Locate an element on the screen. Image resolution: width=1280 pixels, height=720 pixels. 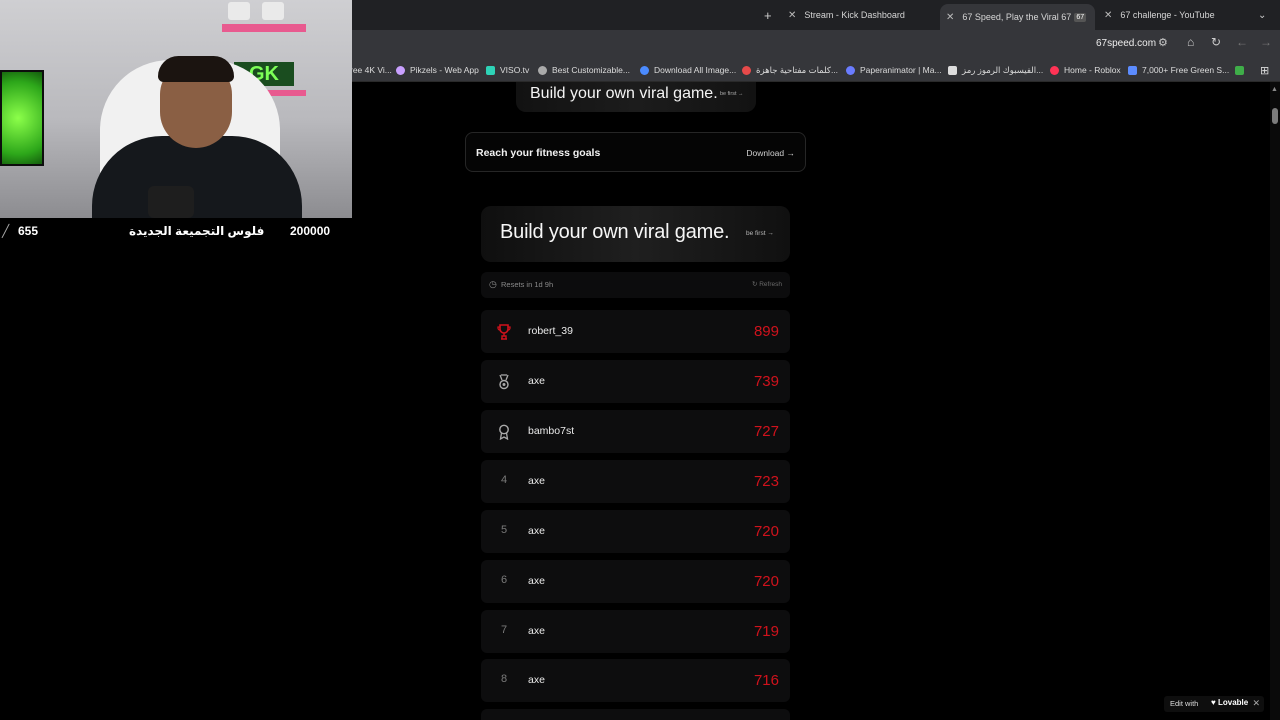
clock-icon: ◷ is located at coordinates (493, 284).